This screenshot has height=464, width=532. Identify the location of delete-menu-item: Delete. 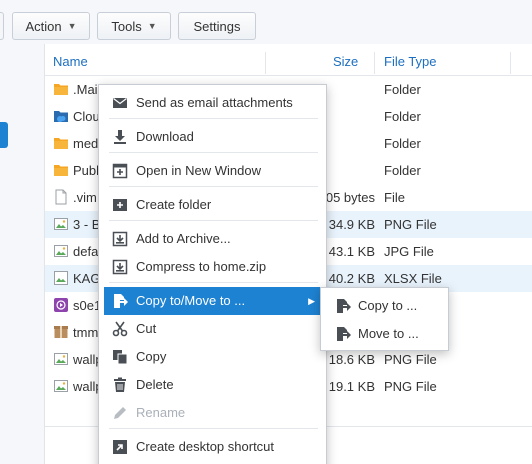
(212, 385).